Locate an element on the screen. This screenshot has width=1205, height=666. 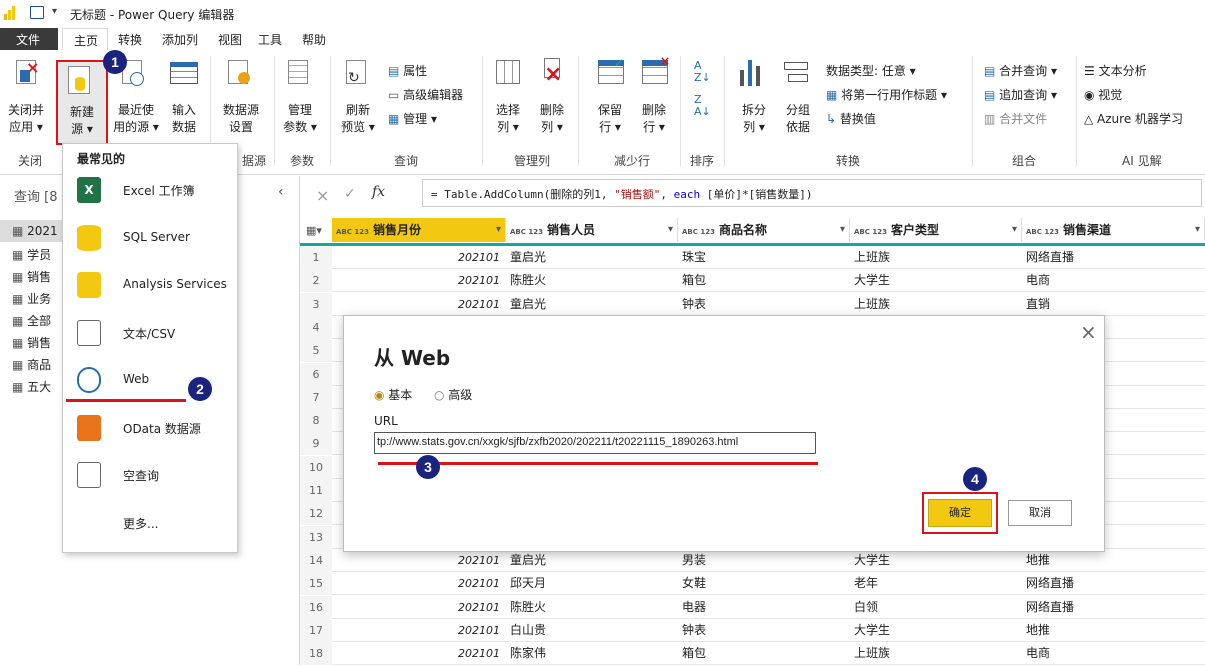
data-source-settings-button: 数据源 设置 is located at coordinates (241, 119).